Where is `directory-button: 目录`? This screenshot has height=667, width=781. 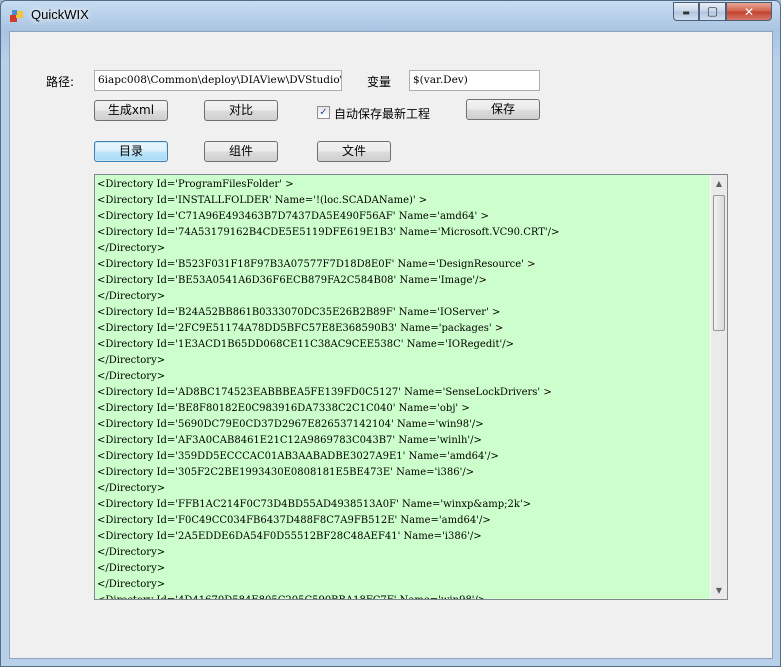 directory-button: 目录 is located at coordinates (131, 151).